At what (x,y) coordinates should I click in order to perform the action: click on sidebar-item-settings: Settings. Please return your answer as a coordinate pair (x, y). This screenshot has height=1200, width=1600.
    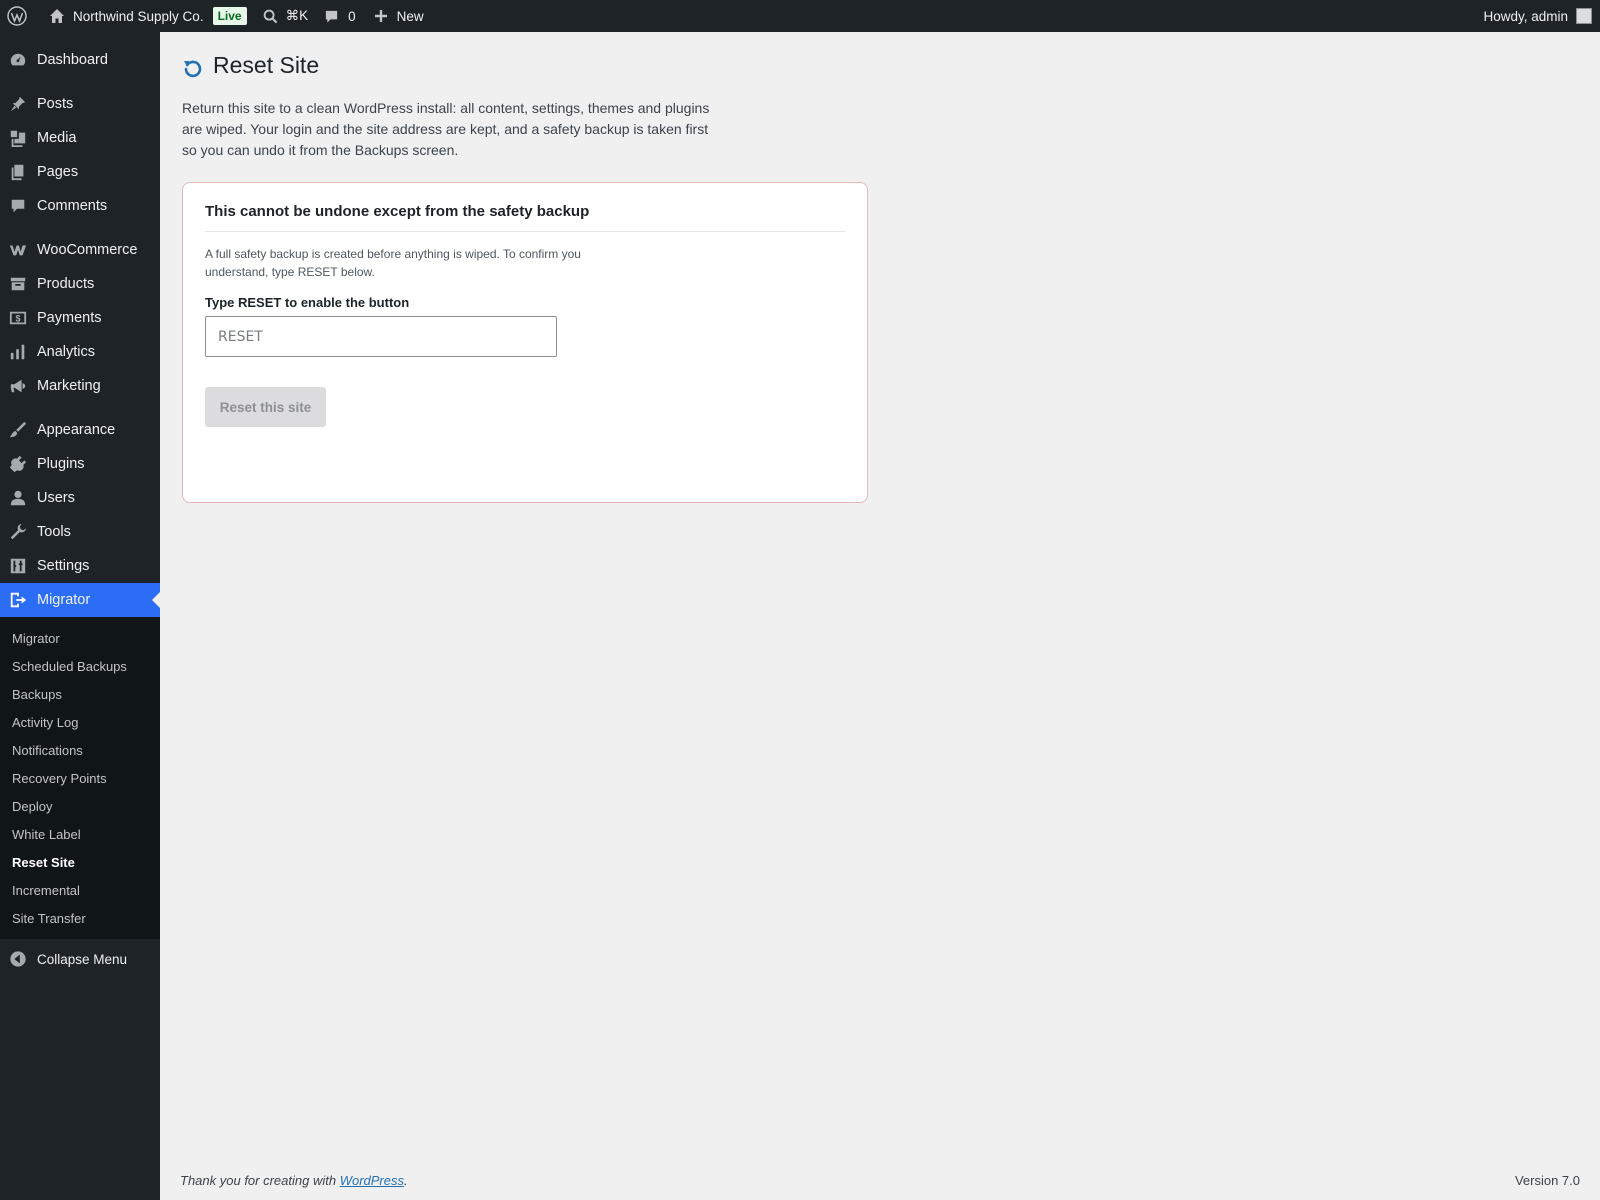
    Looking at the image, I should click on (80, 566).